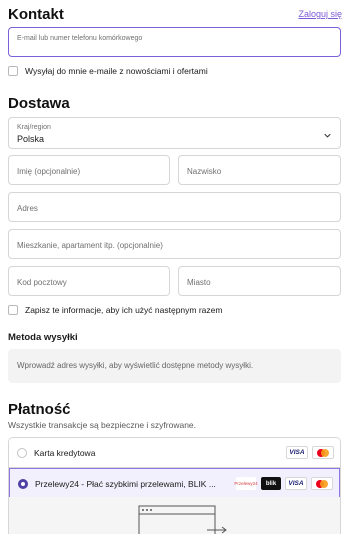 Image resolution: width=345 pixels, height=534 pixels. What do you see at coordinates (80, 38) in the screenshot?
I see `email-placeholder: E-mail lub numer telefonu komórkowego` at bounding box center [80, 38].